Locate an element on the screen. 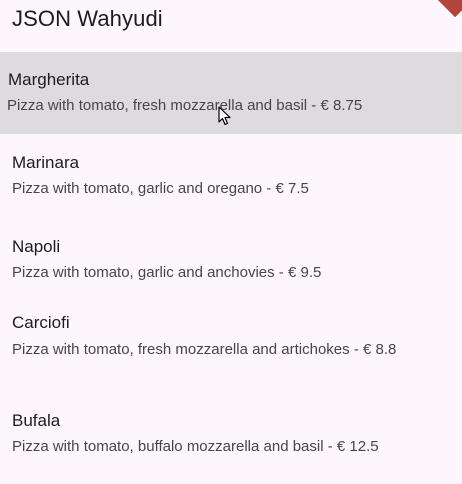 Image resolution: width=462 pixels, height=484 pixels. debug-banner is located at coordinates (444, 9).